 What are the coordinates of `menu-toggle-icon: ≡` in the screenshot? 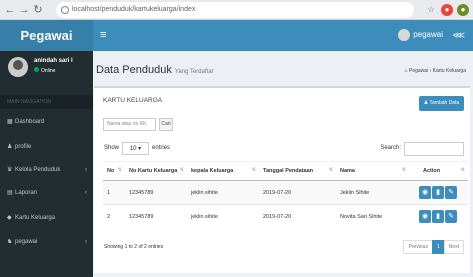 It's located at (103, 35).